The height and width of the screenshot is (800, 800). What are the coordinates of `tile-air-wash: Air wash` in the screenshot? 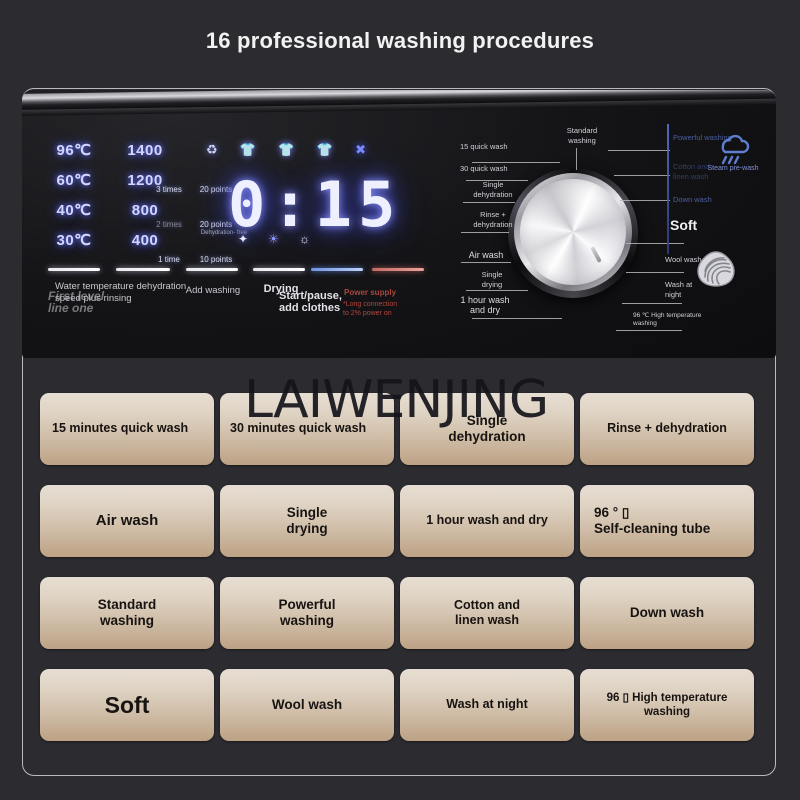 It's located at (127, 521).